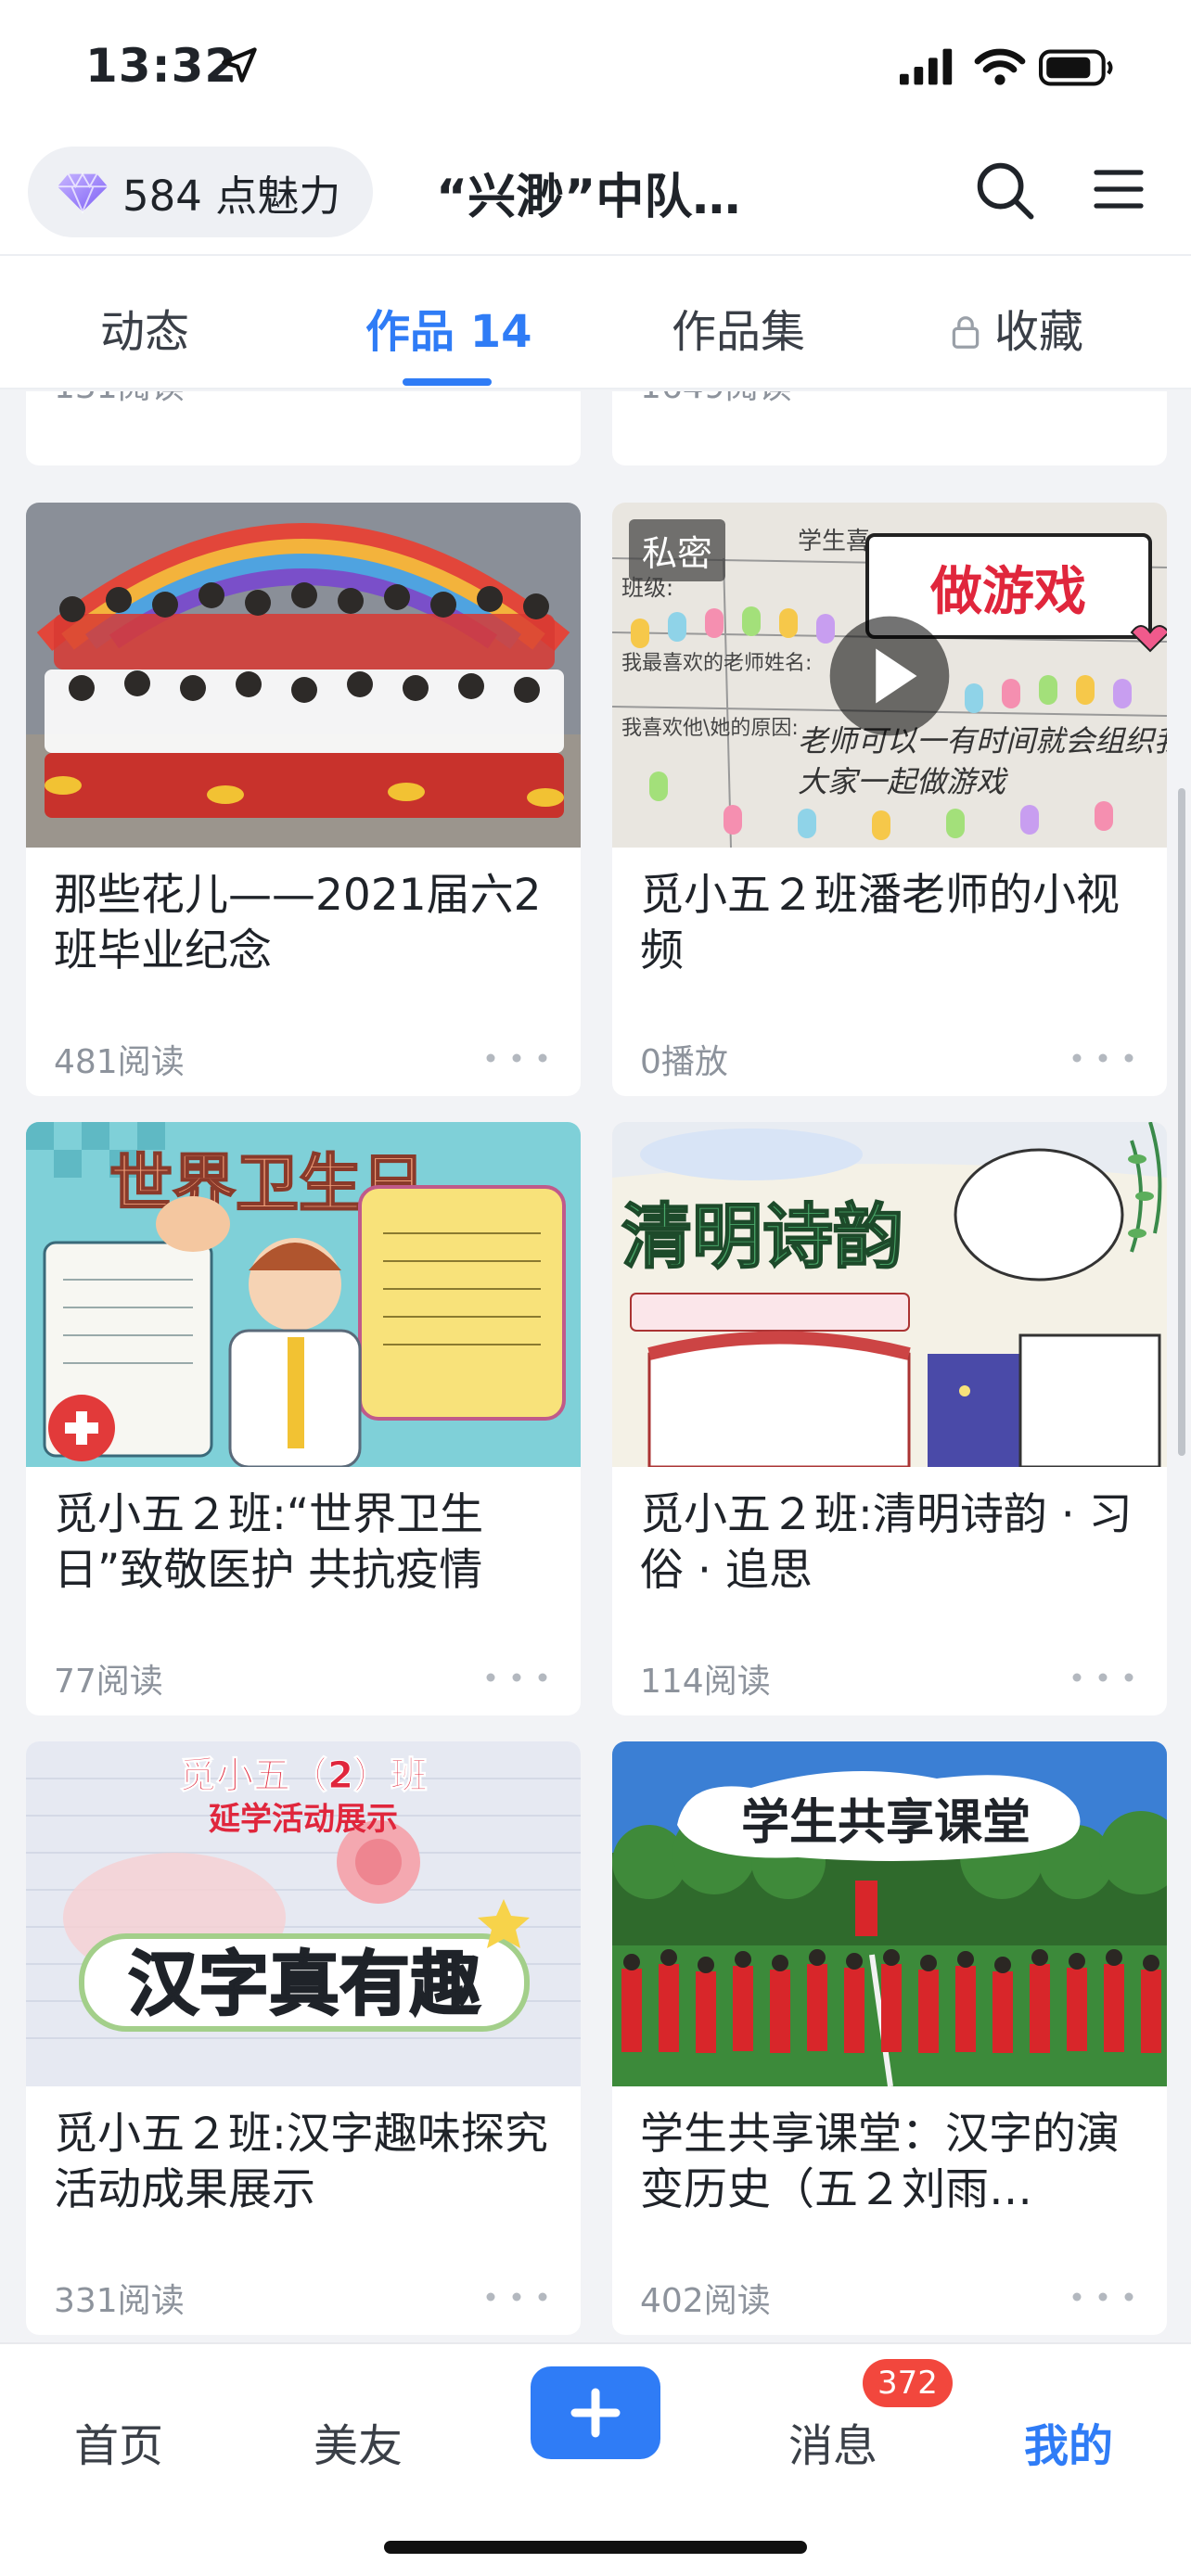 The height and width of the screenshot is (2576, 1191). Describe the element at coordinates (120, 1062) in the screenshot. I see `read-count: 481阅读` at that location.